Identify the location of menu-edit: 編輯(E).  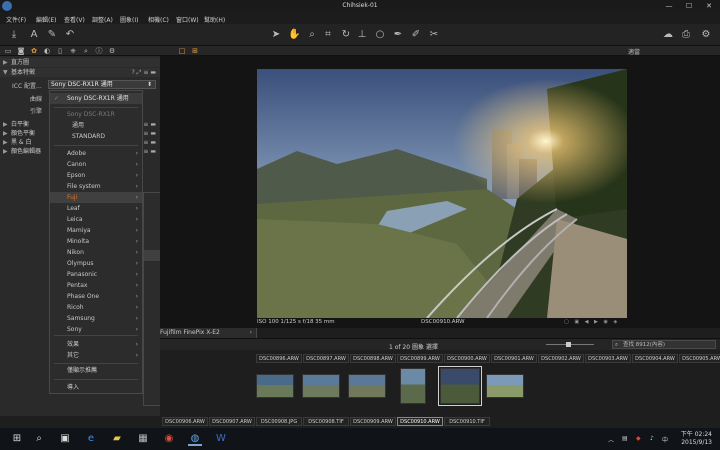
(46, 19).